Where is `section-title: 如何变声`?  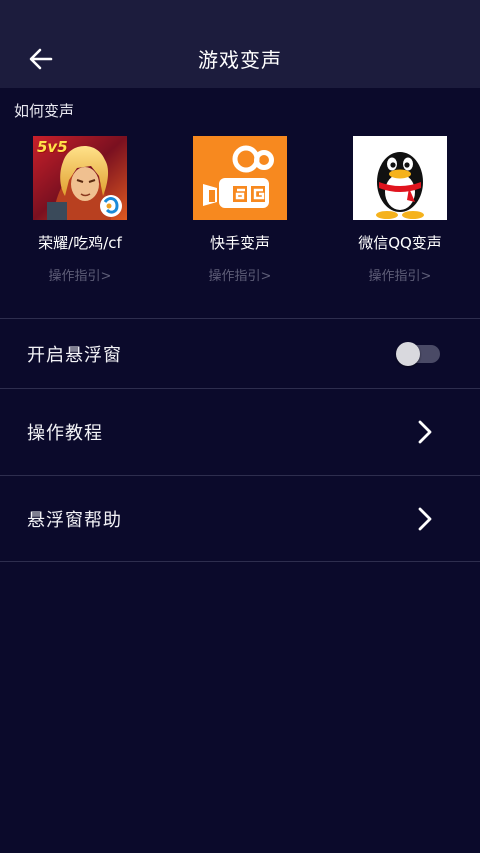 section-title: 如何变声 is located at coordinates (44, 111).